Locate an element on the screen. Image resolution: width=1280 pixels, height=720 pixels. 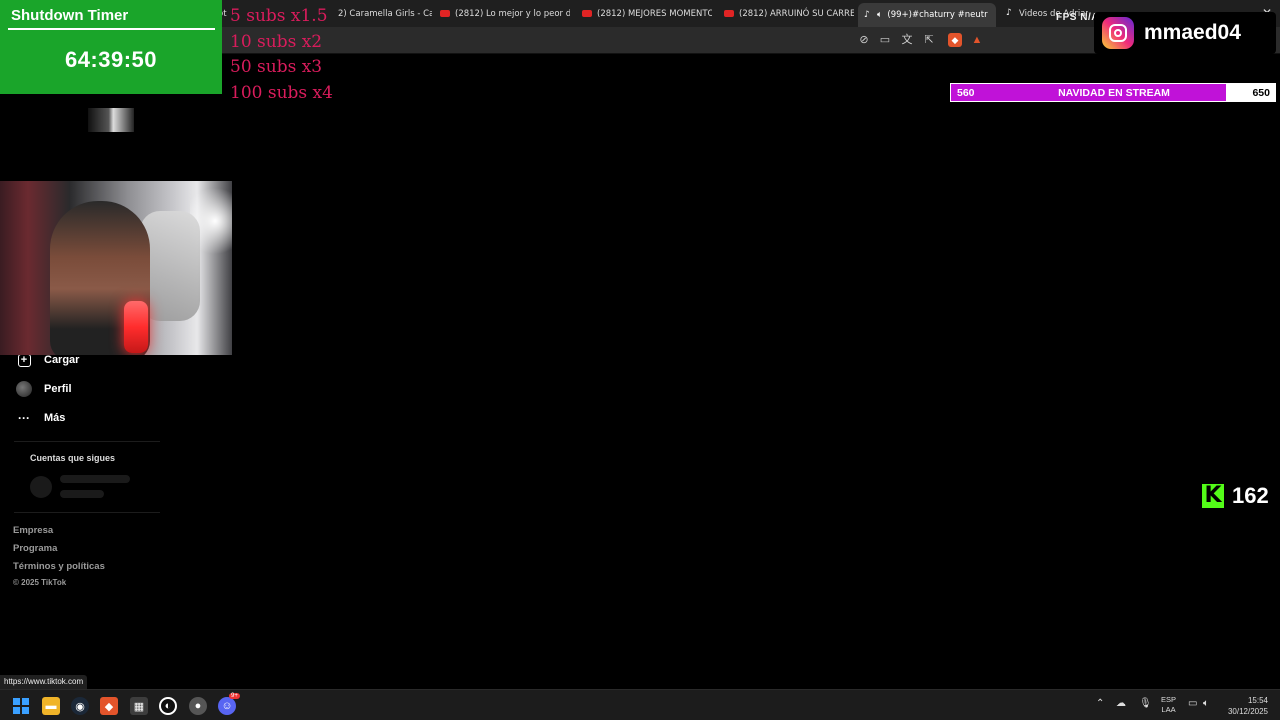
copyright: © 2025 TikTok is located at coordinates (40, 582).